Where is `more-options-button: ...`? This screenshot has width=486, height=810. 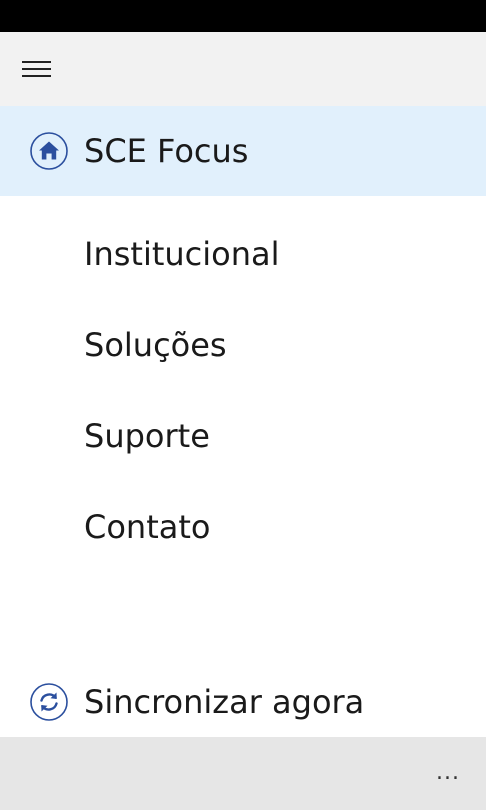 more-options-button: ... is located at coordinates (448, 773).